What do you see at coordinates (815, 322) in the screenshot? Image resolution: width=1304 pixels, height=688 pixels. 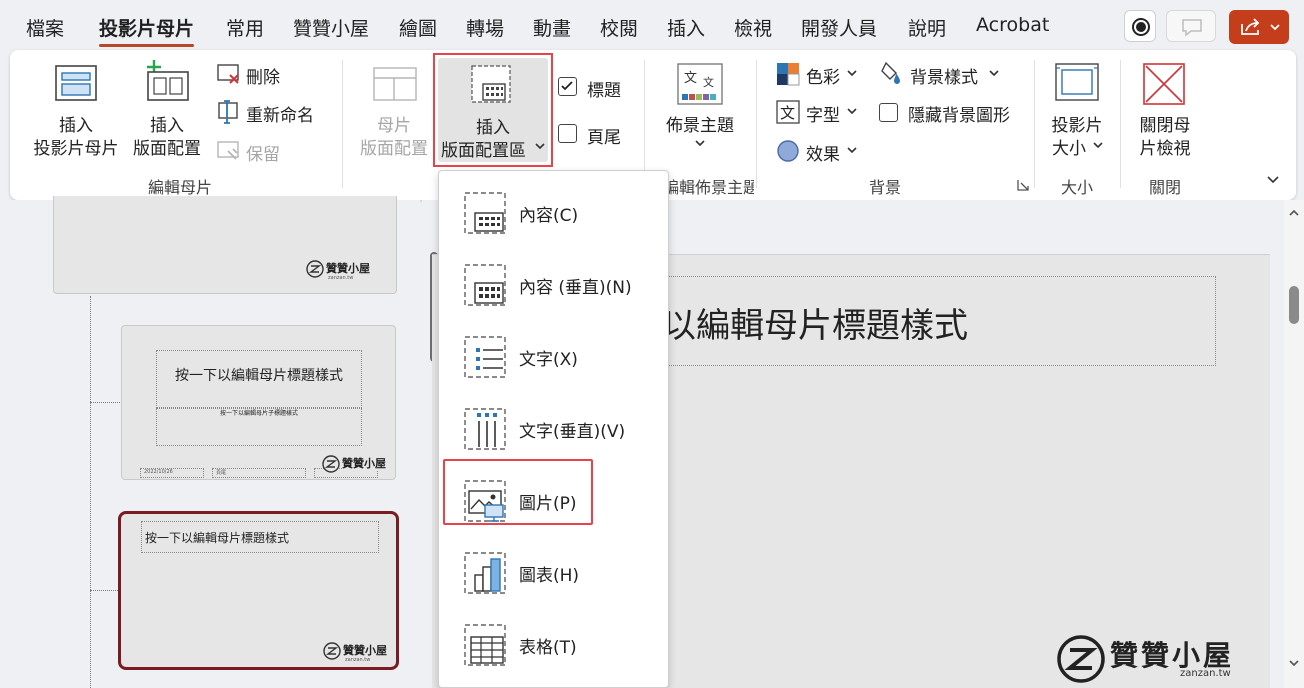 I see `title-placeholder-text: 以編輯母片標題樣式` at bounding box center [815, 322].